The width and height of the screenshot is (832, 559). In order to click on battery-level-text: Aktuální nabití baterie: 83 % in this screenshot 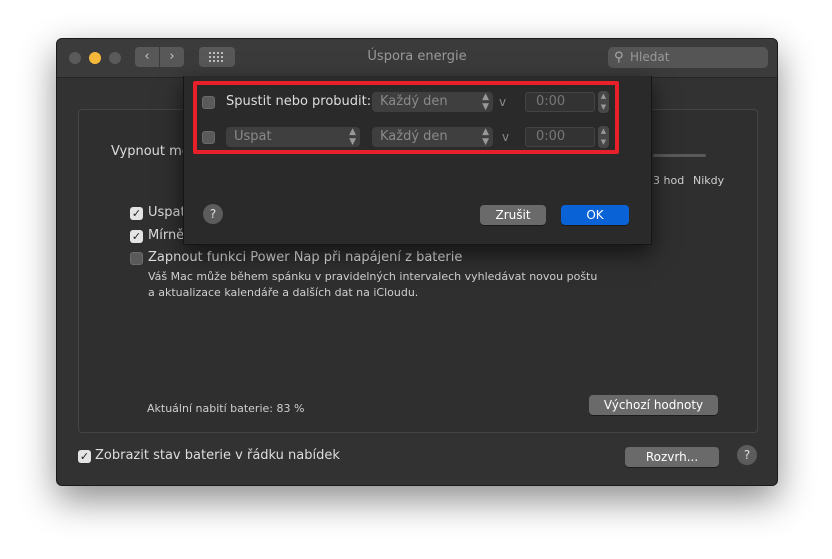, I will do `click(226, 408)`.